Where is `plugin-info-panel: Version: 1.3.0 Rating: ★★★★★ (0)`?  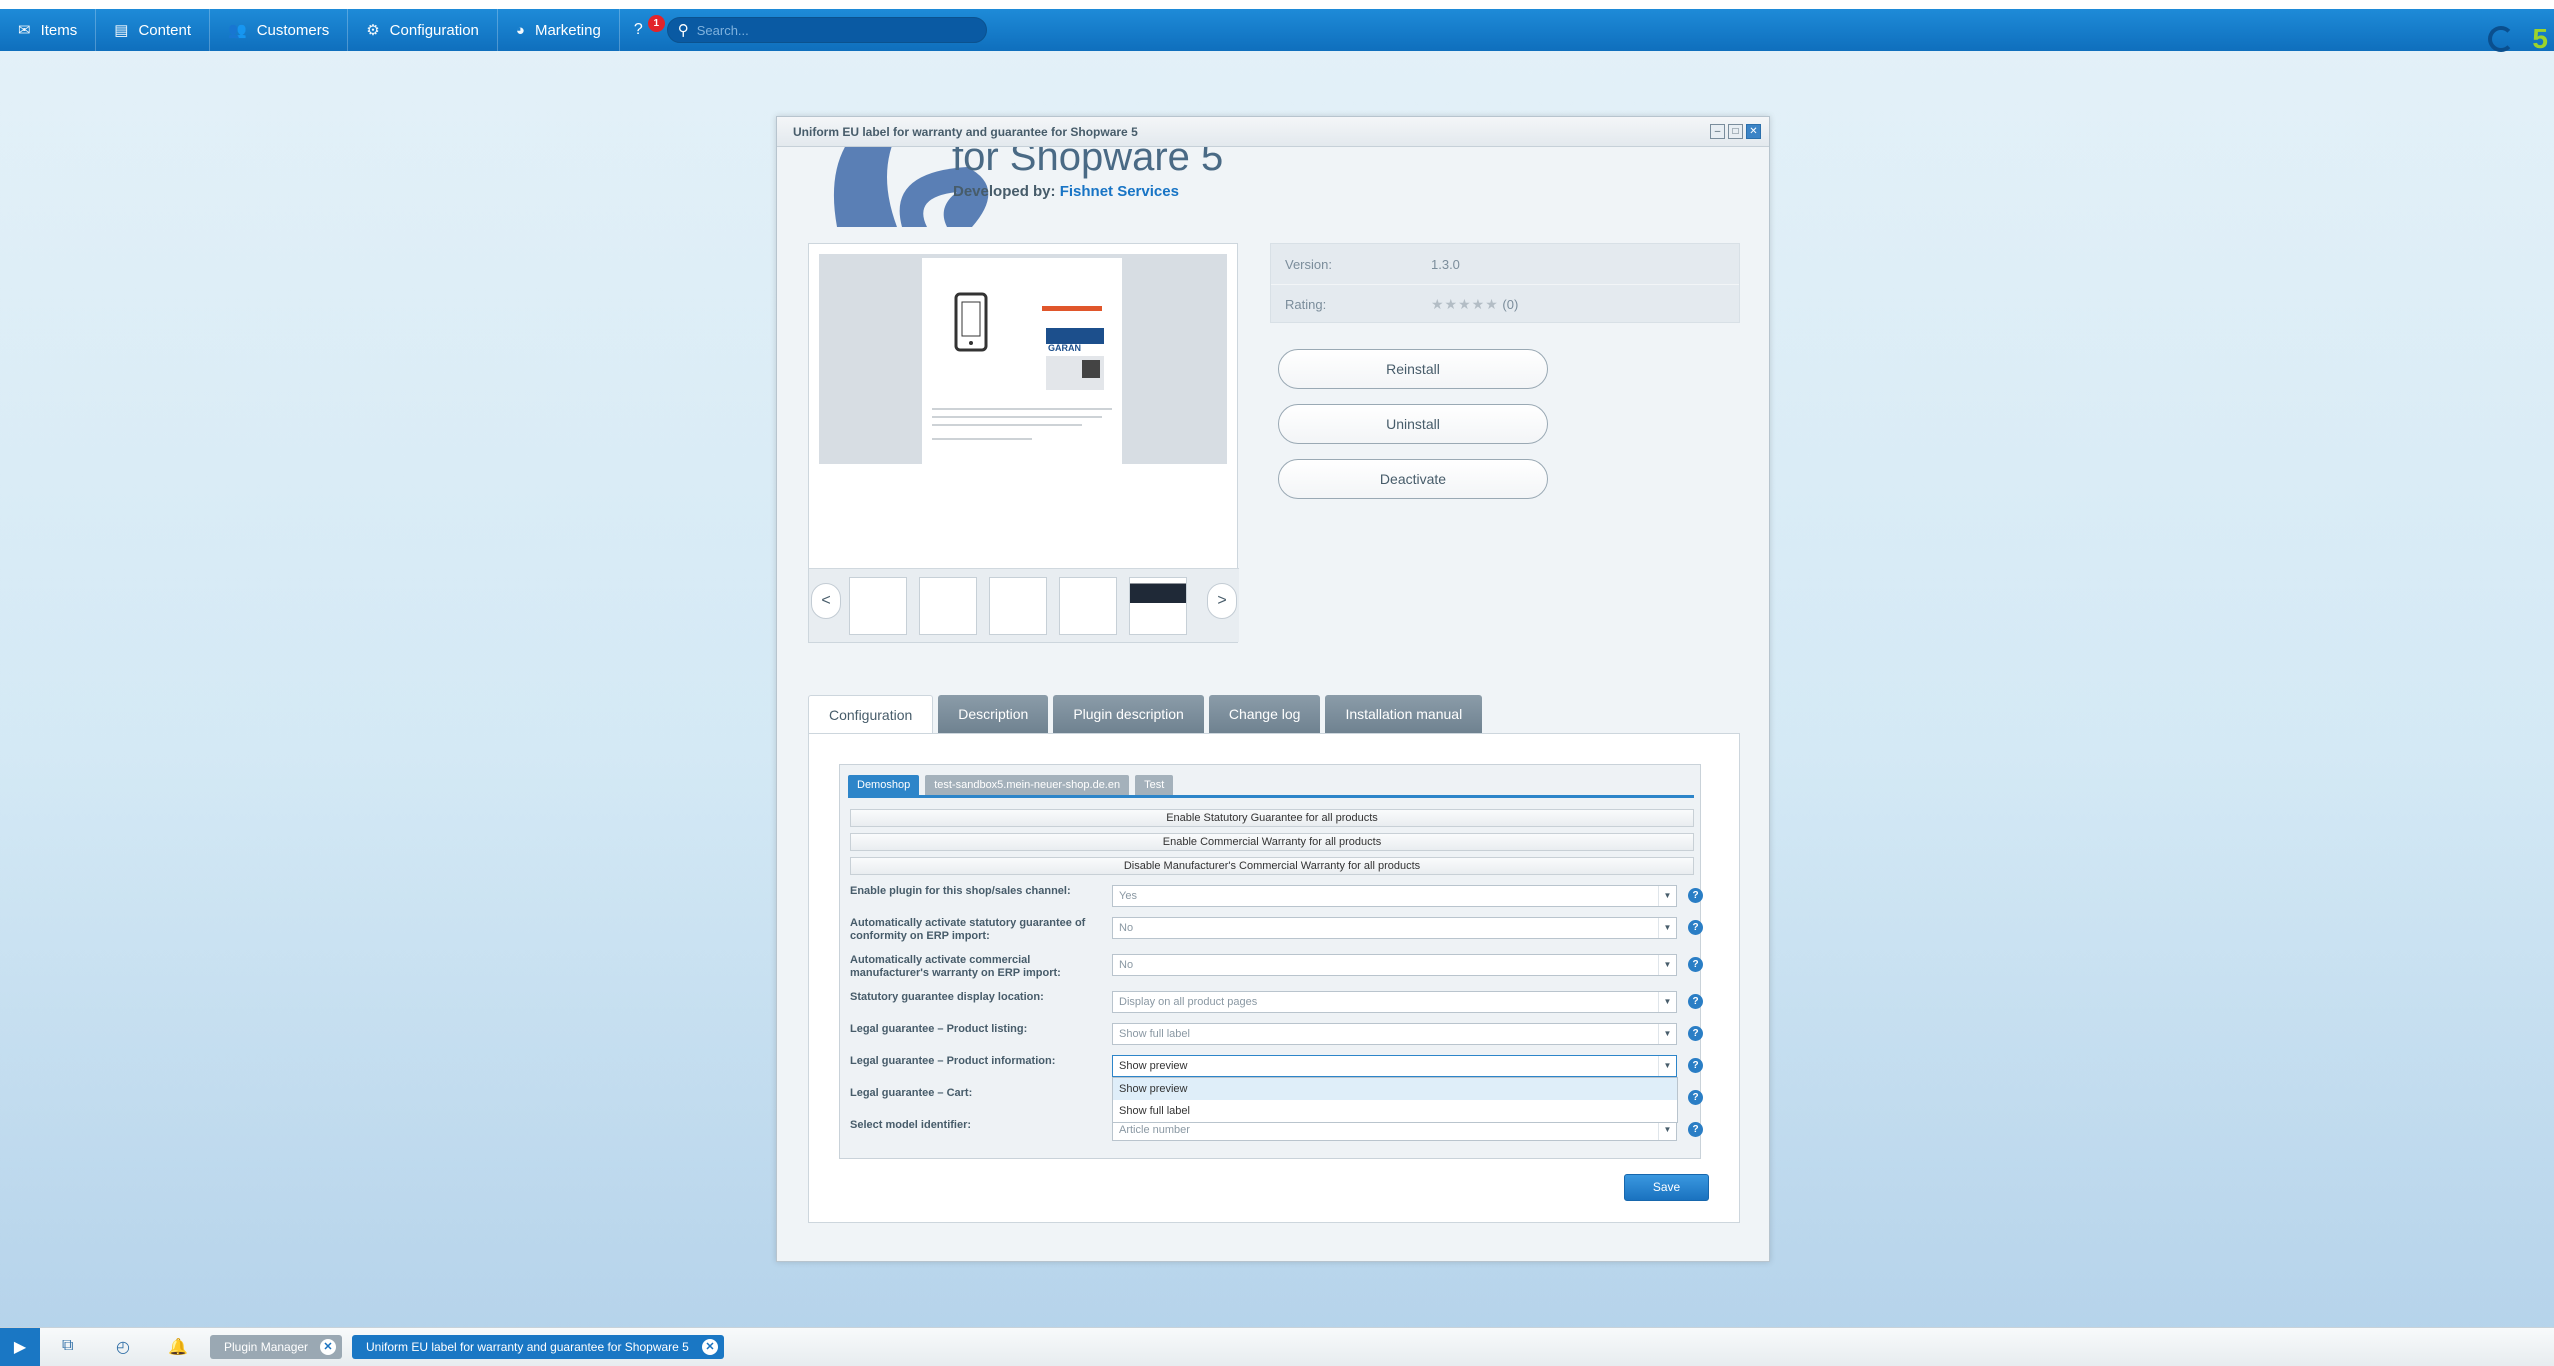
plugin-info-panel: Version: 1.3.0 Rating: ★★★★★ (0) is located at coordinates (1505, 283).